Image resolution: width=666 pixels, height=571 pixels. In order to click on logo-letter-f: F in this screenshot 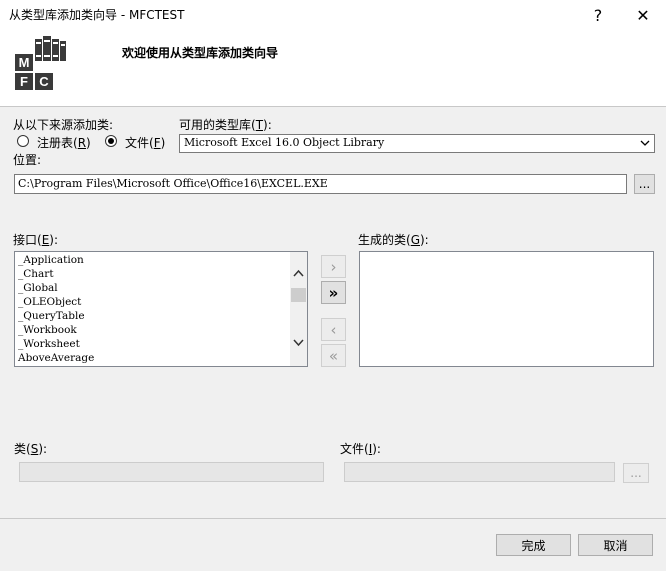, I will do `click(24, 81)`.